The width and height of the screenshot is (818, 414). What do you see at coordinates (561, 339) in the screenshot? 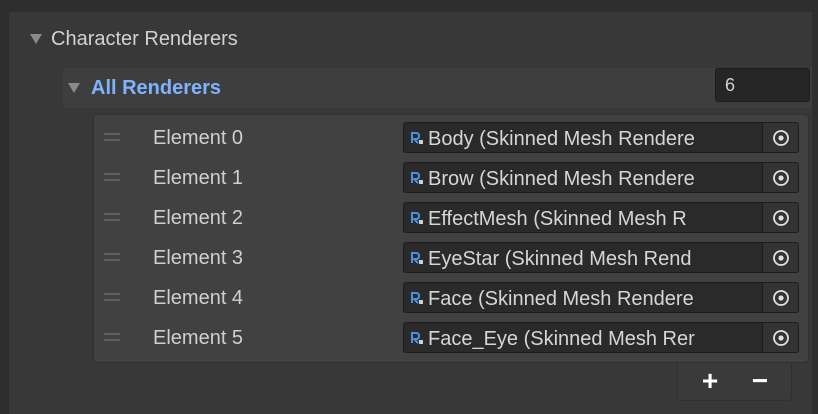
I see `object-field-value: Face_Eye (Skinned Mesh Rer` at bounding box center [561, 339].